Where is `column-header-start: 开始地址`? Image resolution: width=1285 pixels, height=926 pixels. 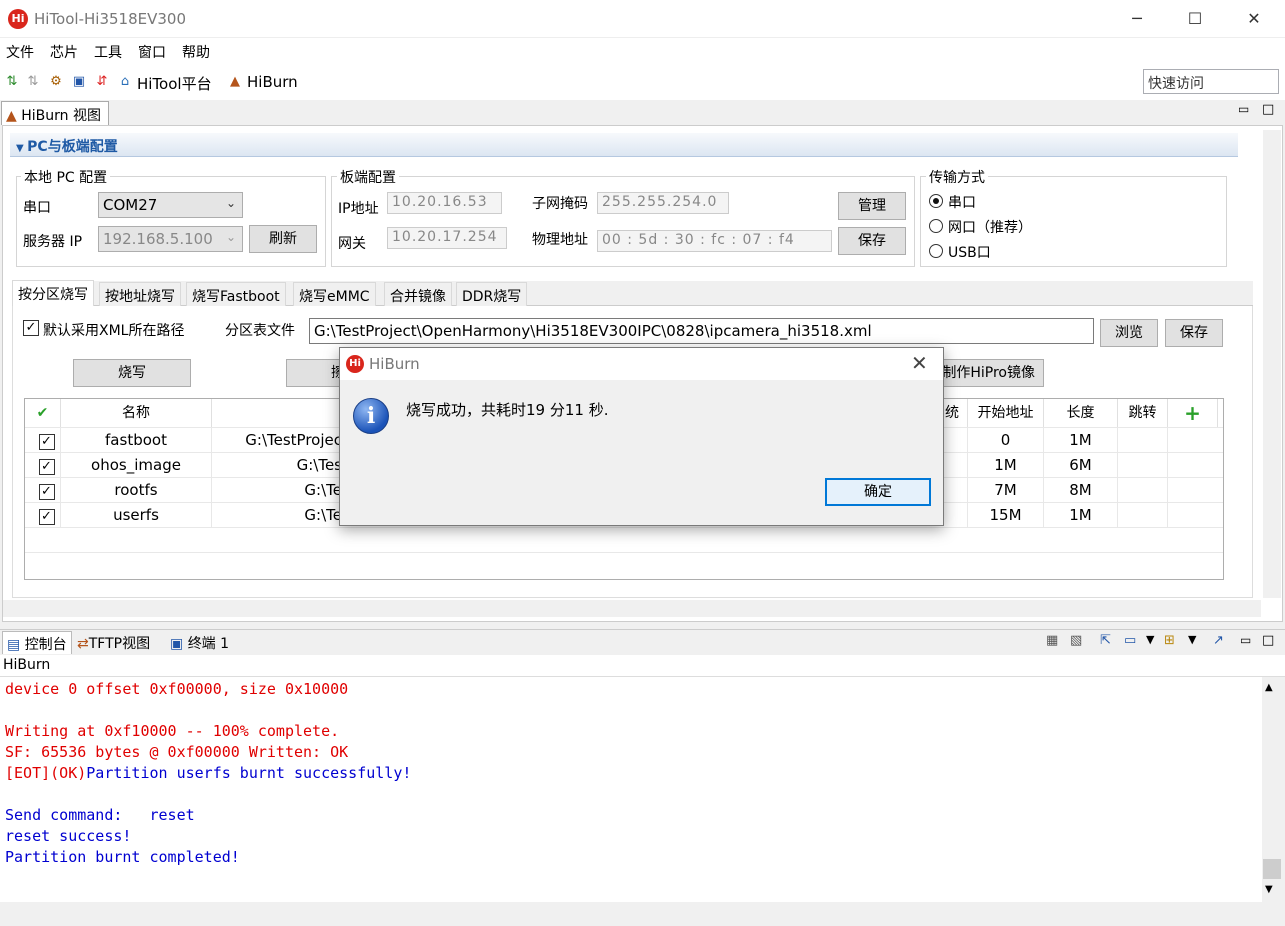
column-header-start: 开始地址 is located at coordinates (1006, 413).